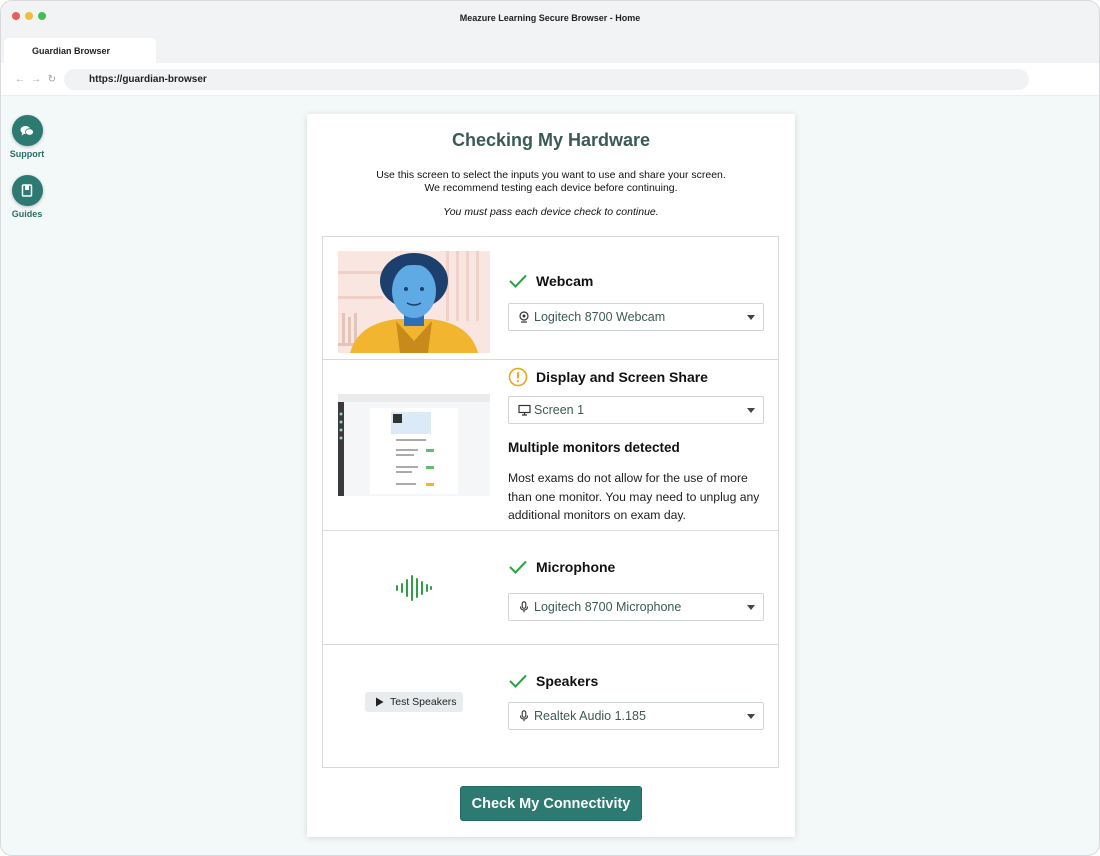 This screenshot has width=1100, height=856. I want to click on support-label: Support, so click(27, 154).